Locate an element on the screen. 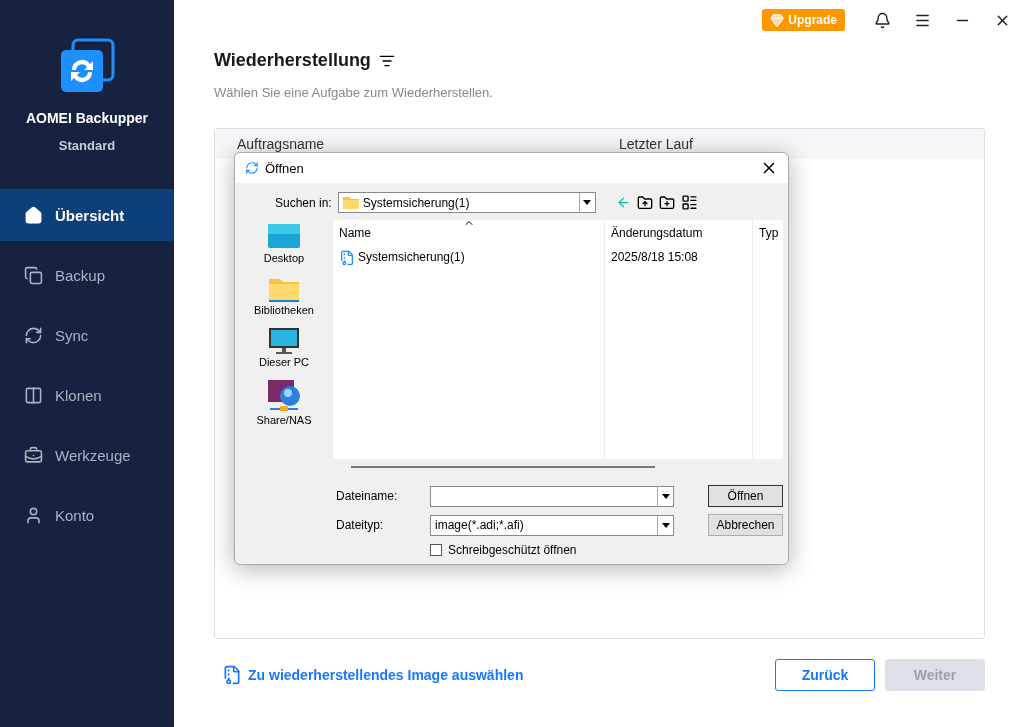 This screenshot has width=1025, height=727. network-computer-icon is located at coordinates (284, 396).